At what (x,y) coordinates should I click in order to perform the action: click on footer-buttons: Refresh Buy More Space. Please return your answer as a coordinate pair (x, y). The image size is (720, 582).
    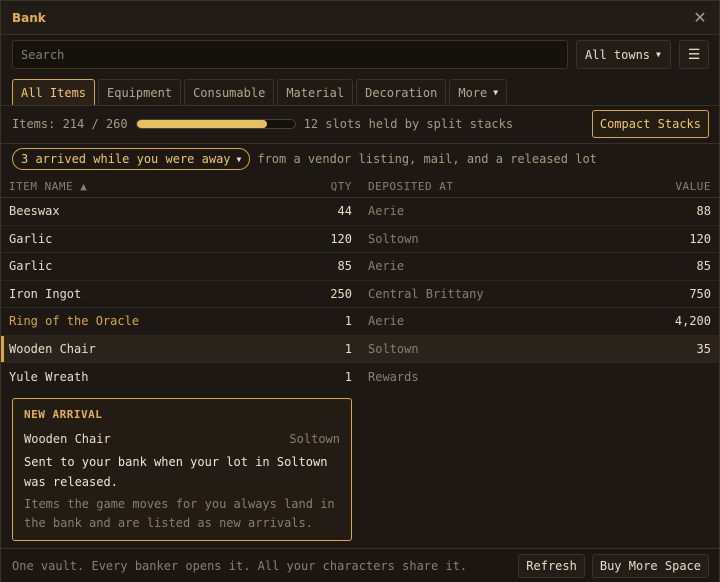
    Looking at the image, I should click on (613, 565).